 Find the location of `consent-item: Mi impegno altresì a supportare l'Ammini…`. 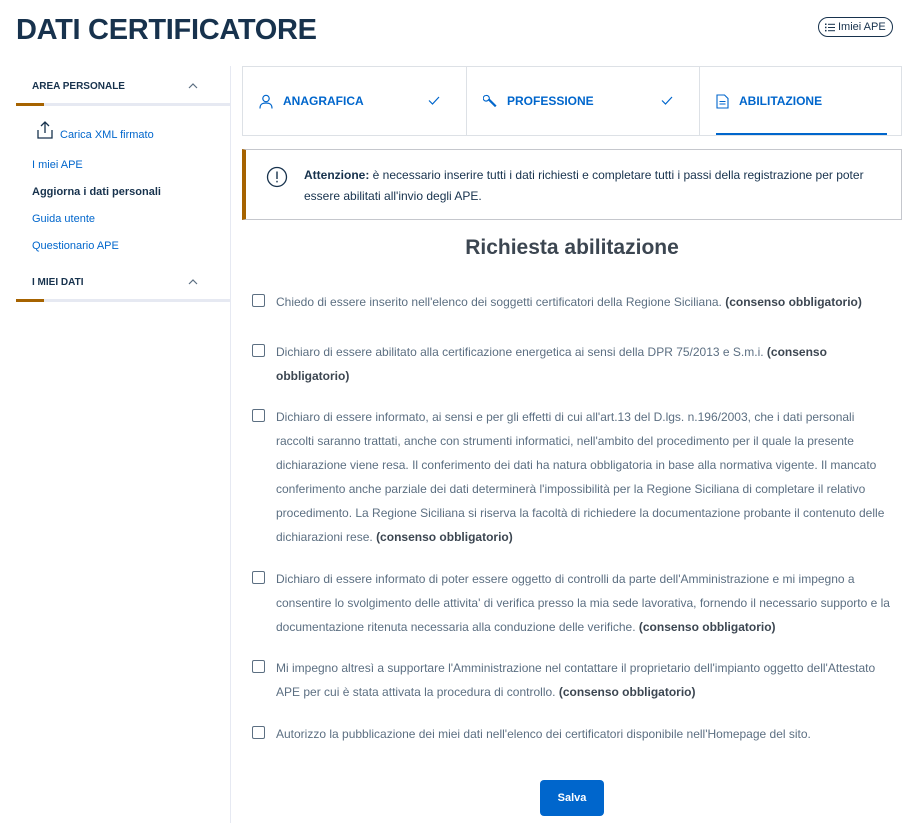

consent-item: Mi impegno altresì a supportare l'Ammini… is located at coordinates (572, 680).